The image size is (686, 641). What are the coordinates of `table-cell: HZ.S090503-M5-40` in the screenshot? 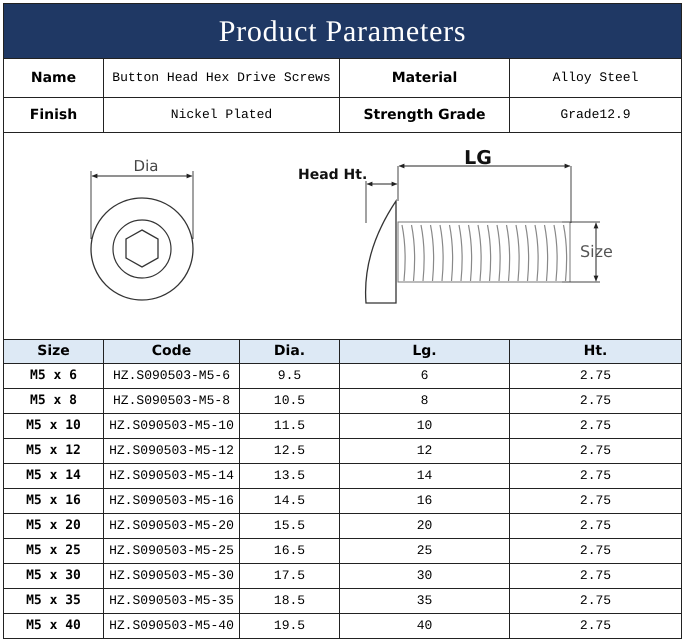 It's located at (172, 626).